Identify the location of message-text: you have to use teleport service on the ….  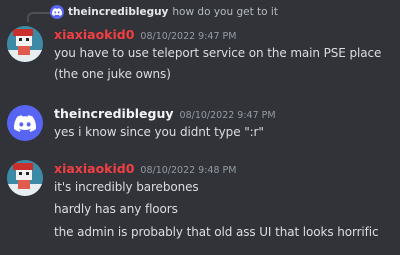
(218, 53).